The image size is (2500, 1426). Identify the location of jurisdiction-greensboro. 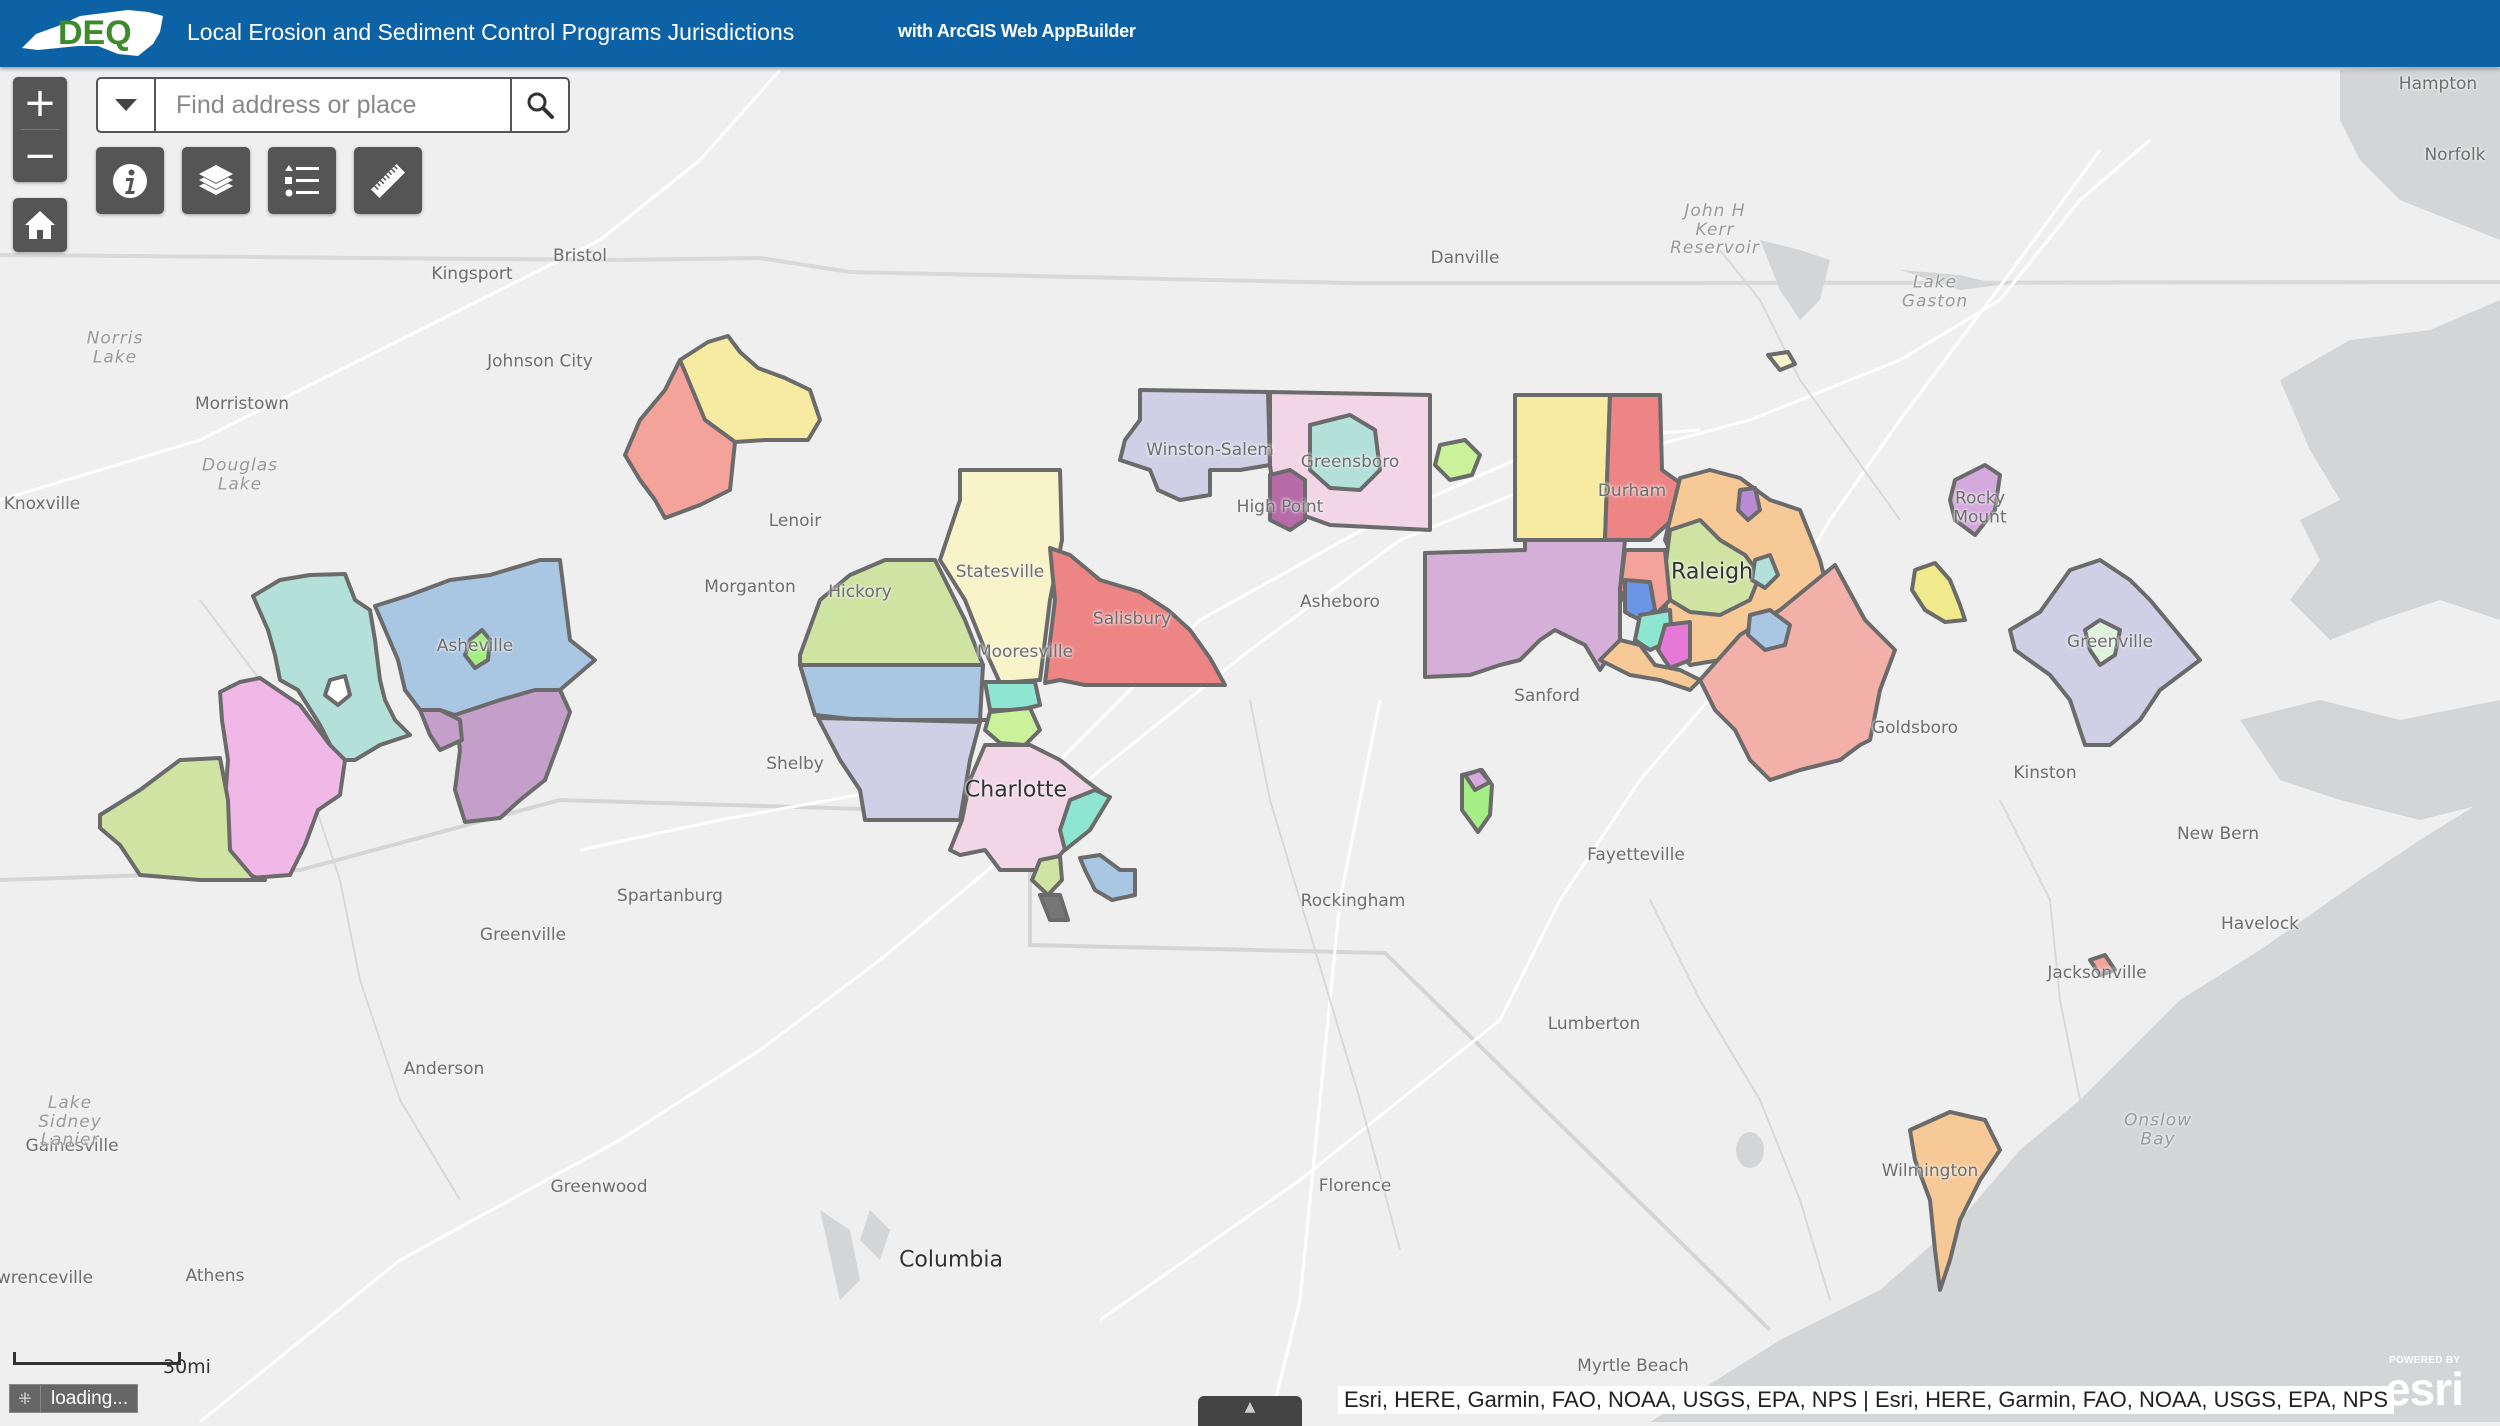
(1345, 452).